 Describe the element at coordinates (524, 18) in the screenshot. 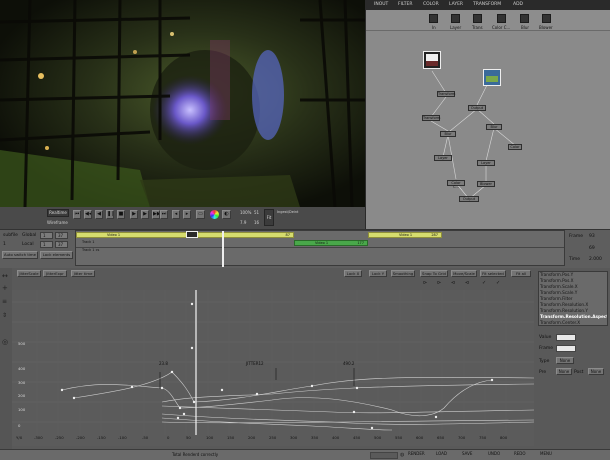

I see `blur-node-icon` at that location.